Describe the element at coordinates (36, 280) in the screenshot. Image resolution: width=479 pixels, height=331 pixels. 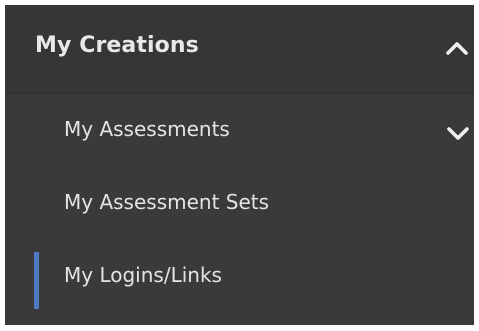
I see `active-indicator` at that location.